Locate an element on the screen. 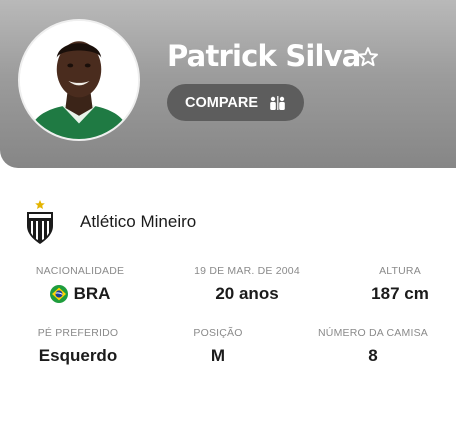 This screenshot has height=422, width=456. stat-value: 8 is located at coordinates (373, 355).